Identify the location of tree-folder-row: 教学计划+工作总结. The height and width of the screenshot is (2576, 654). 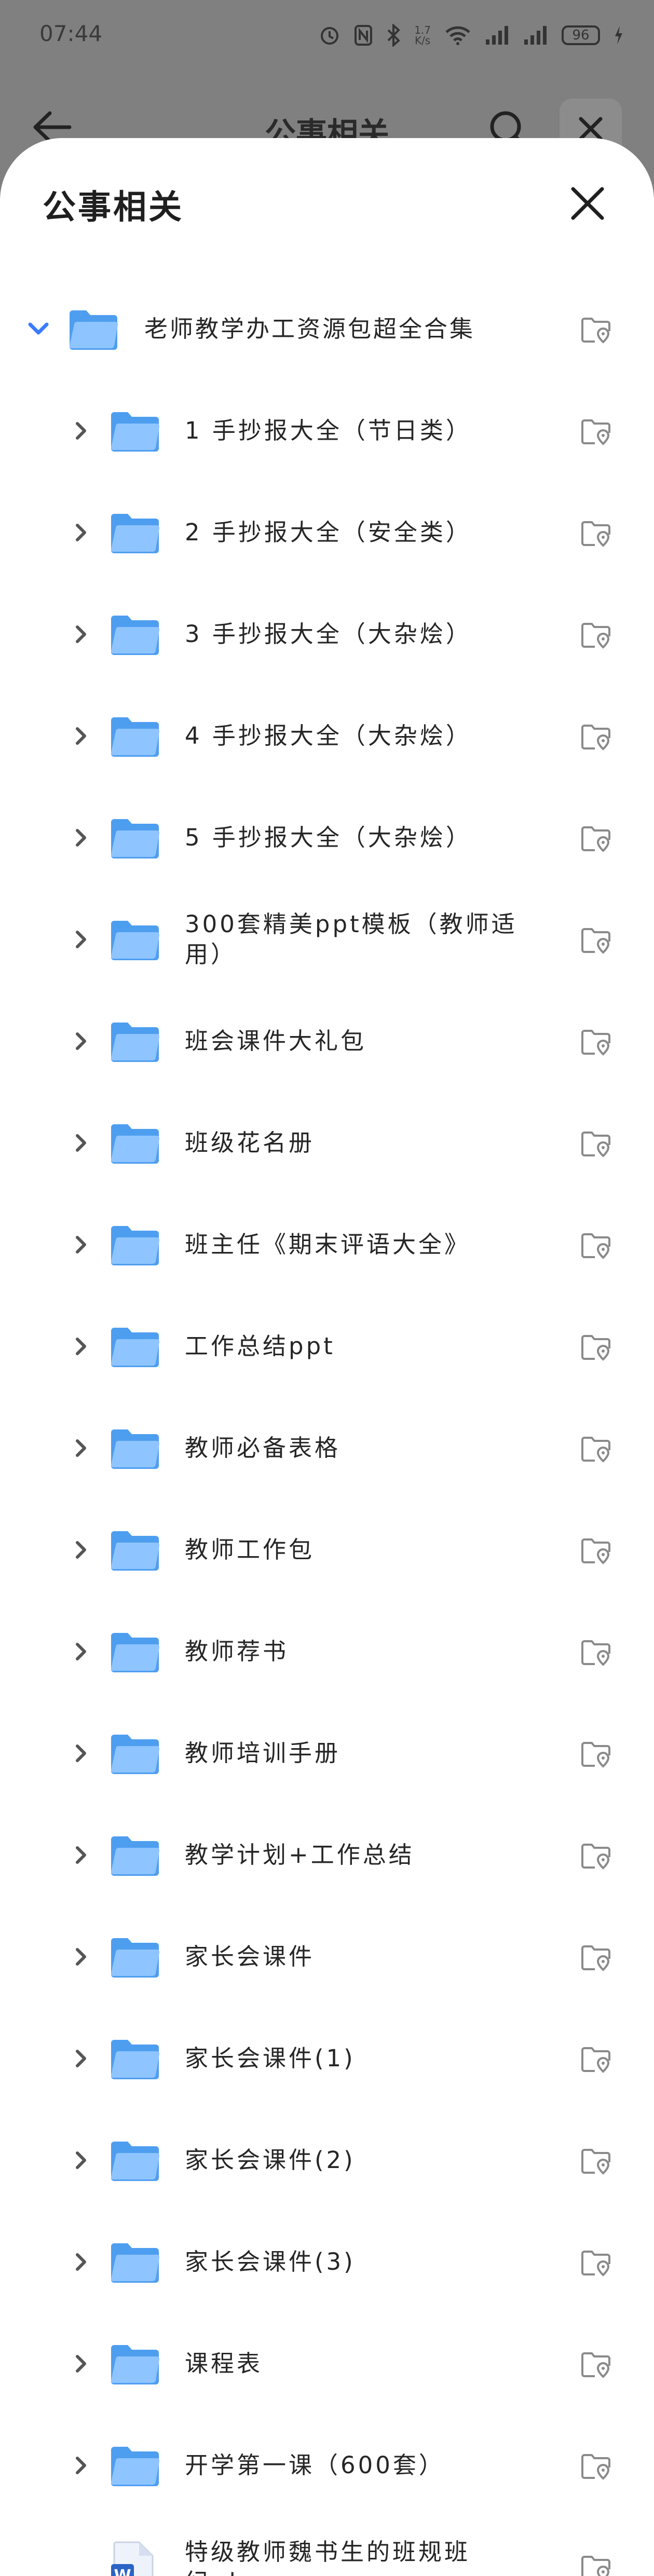
(327, 1855).